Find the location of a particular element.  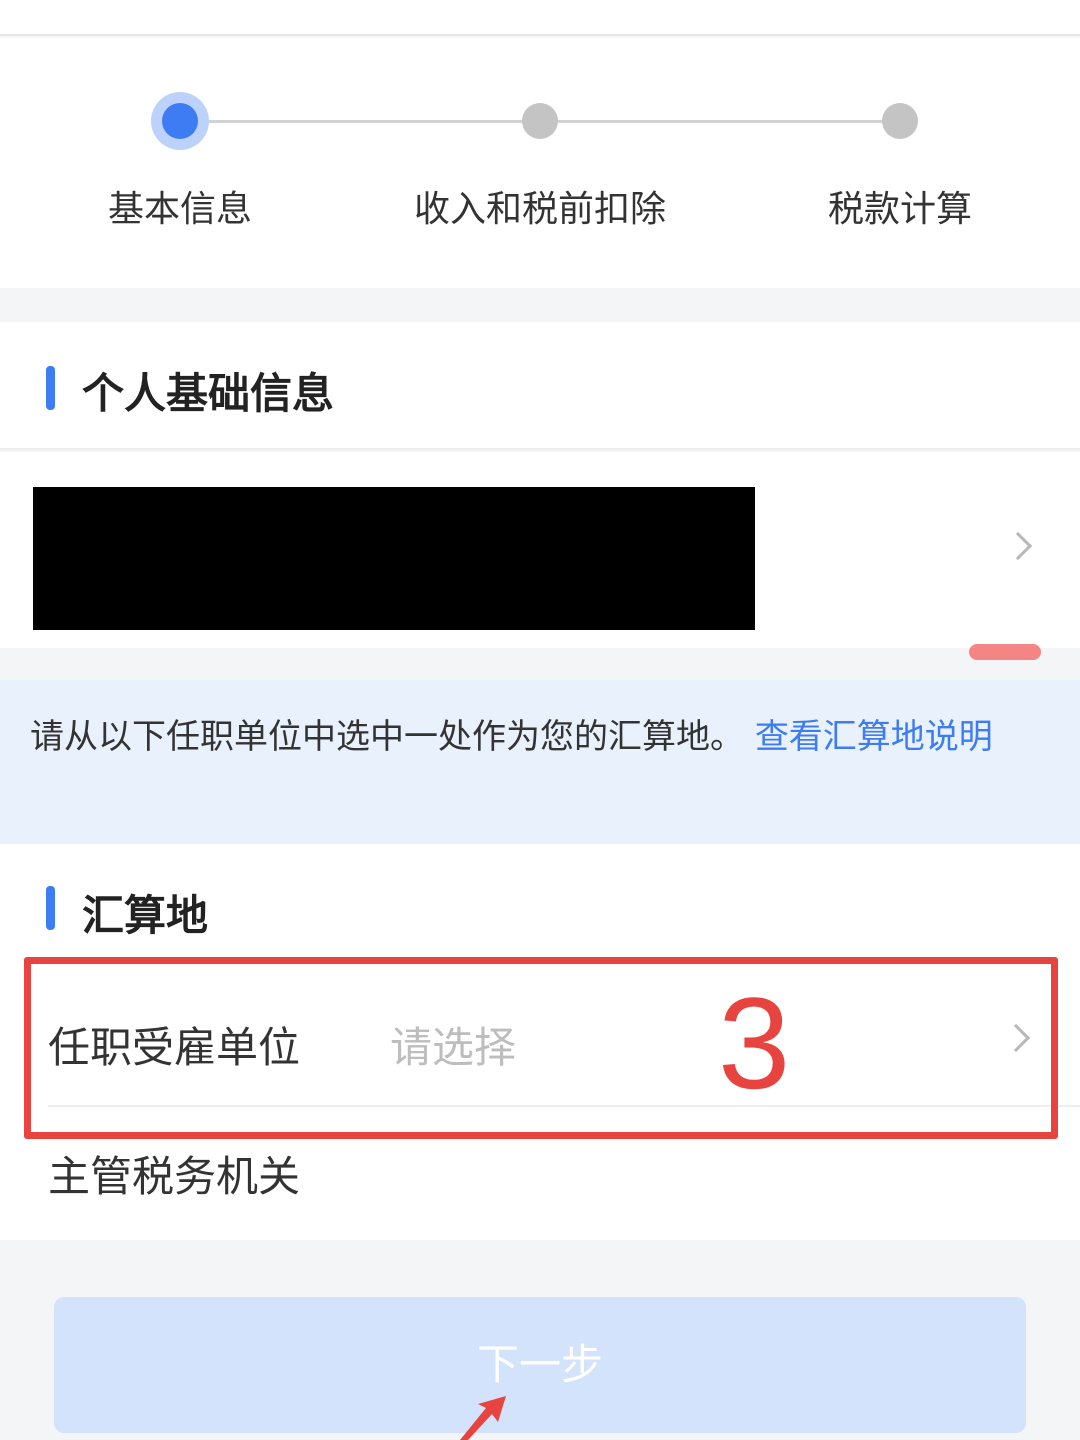

next-step-button: 下一步 is located at coordinates (540, 1365).